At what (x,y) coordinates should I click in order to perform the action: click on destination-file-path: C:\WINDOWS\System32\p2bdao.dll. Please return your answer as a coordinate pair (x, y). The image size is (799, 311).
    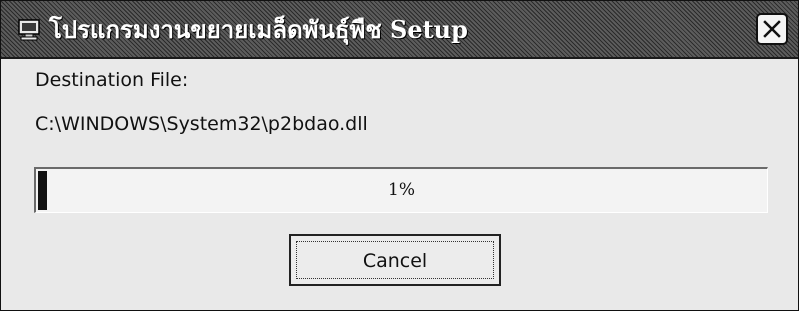
    Looking at the image, I should click on (201, 124).